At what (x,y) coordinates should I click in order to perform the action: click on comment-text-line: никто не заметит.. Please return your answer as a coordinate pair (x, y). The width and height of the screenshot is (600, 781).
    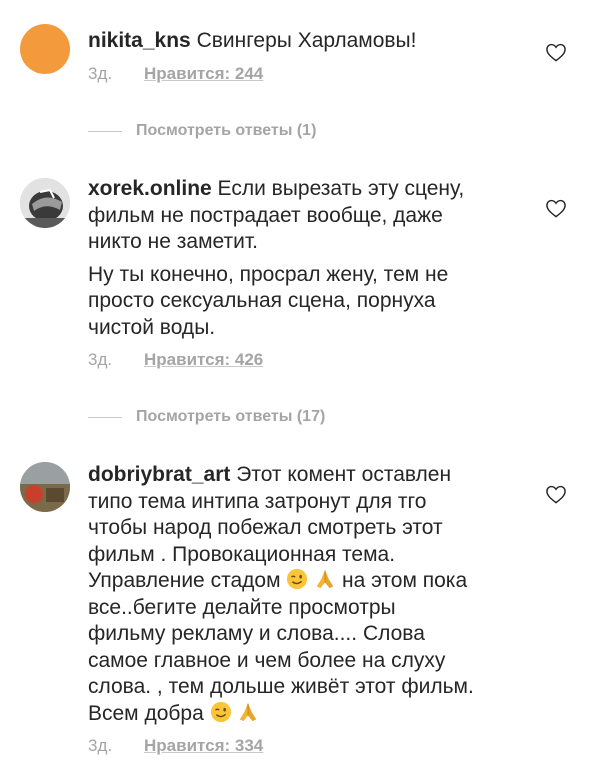
    Looking at the image, I should click on (173, 241).